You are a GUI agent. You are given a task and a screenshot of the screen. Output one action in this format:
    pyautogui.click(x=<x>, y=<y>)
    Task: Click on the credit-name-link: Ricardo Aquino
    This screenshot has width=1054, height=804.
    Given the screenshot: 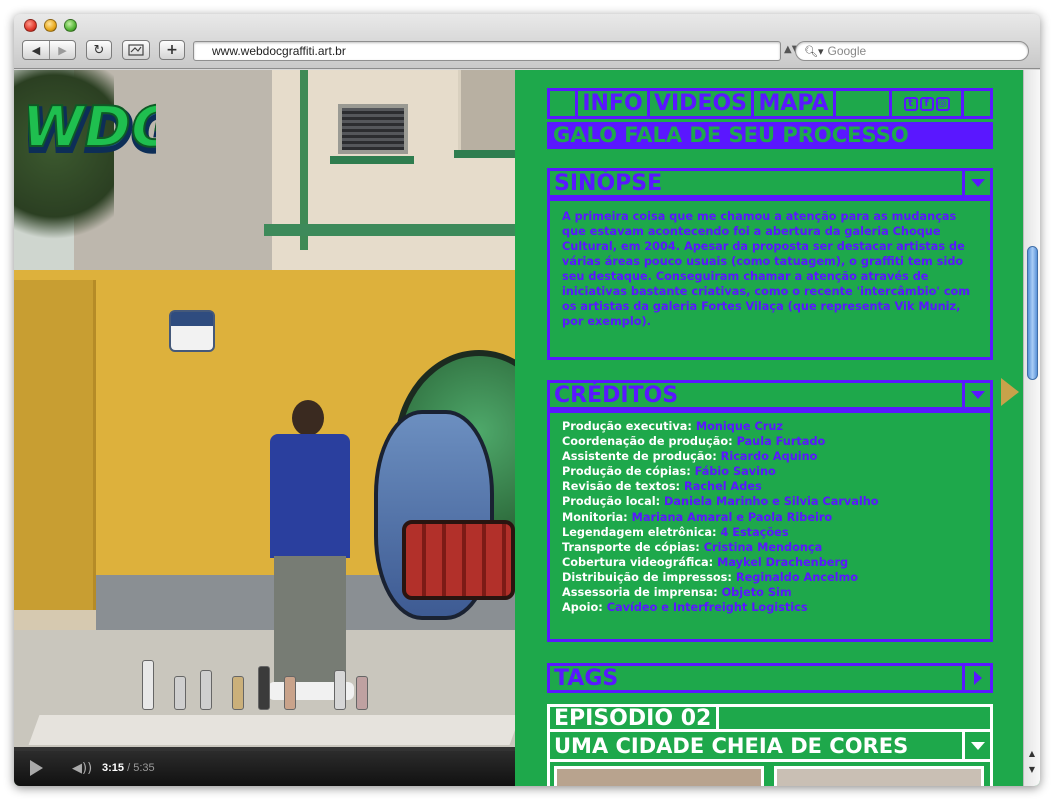 What is the action you would take?
    pyautogui.click(x=769, y=456)
    